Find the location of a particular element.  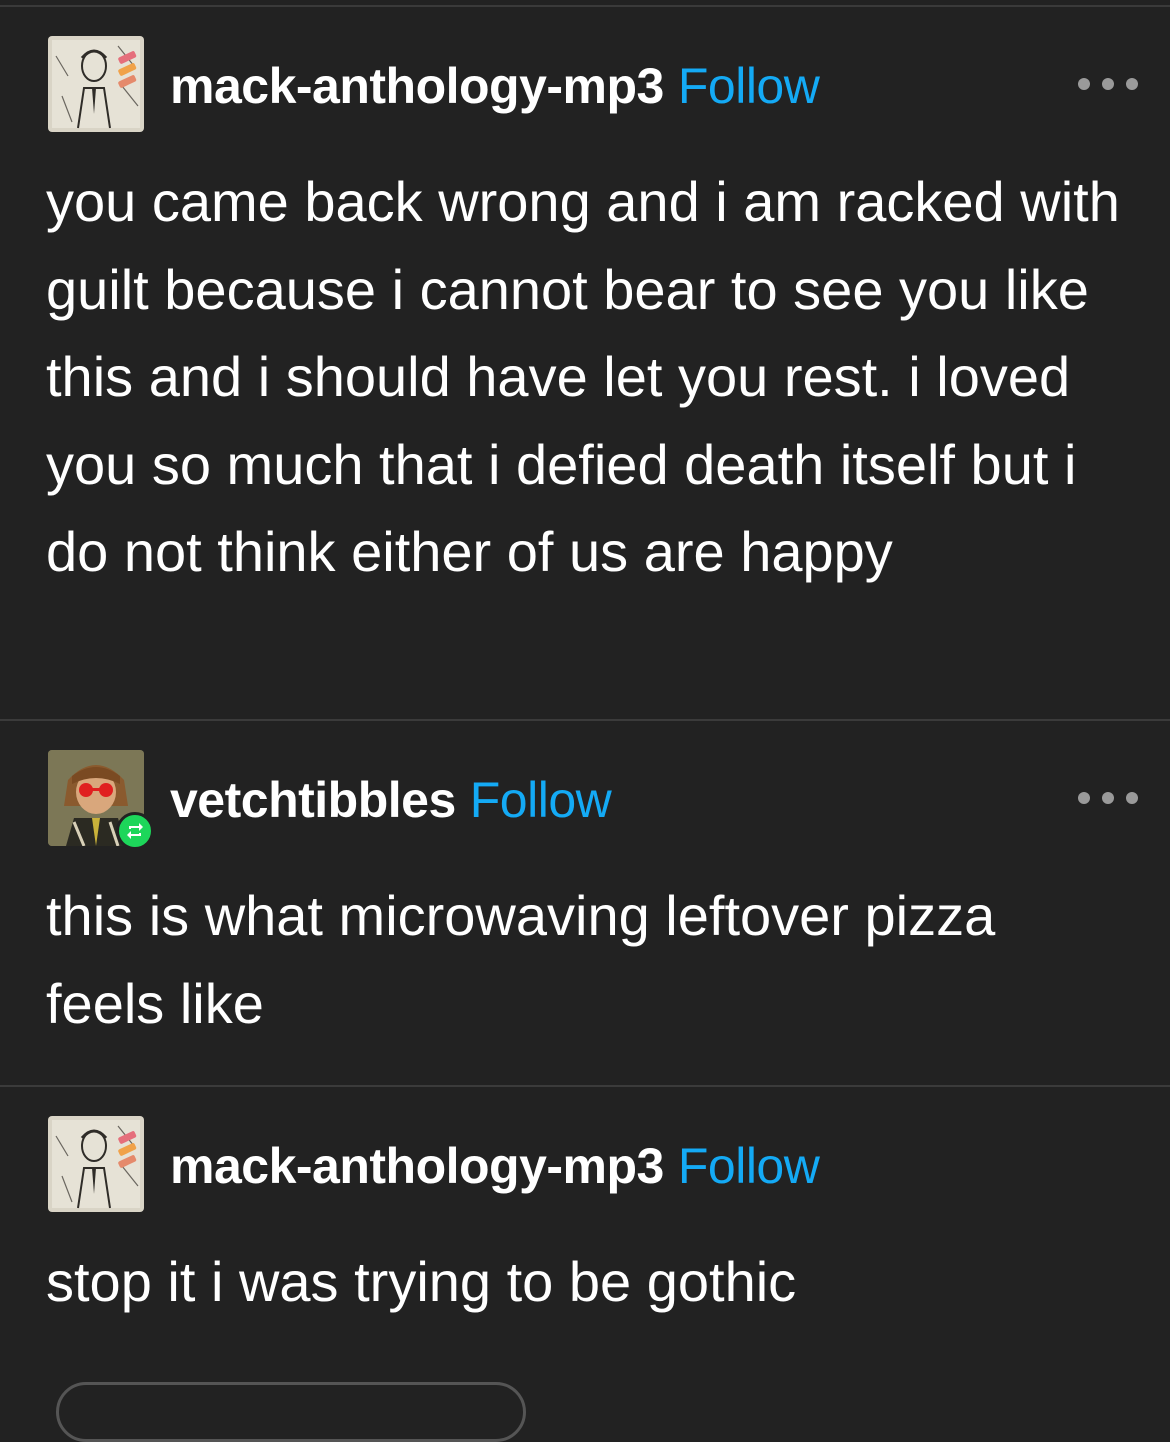

username-text: vetchtibbles is located at coordinates (313, 800).